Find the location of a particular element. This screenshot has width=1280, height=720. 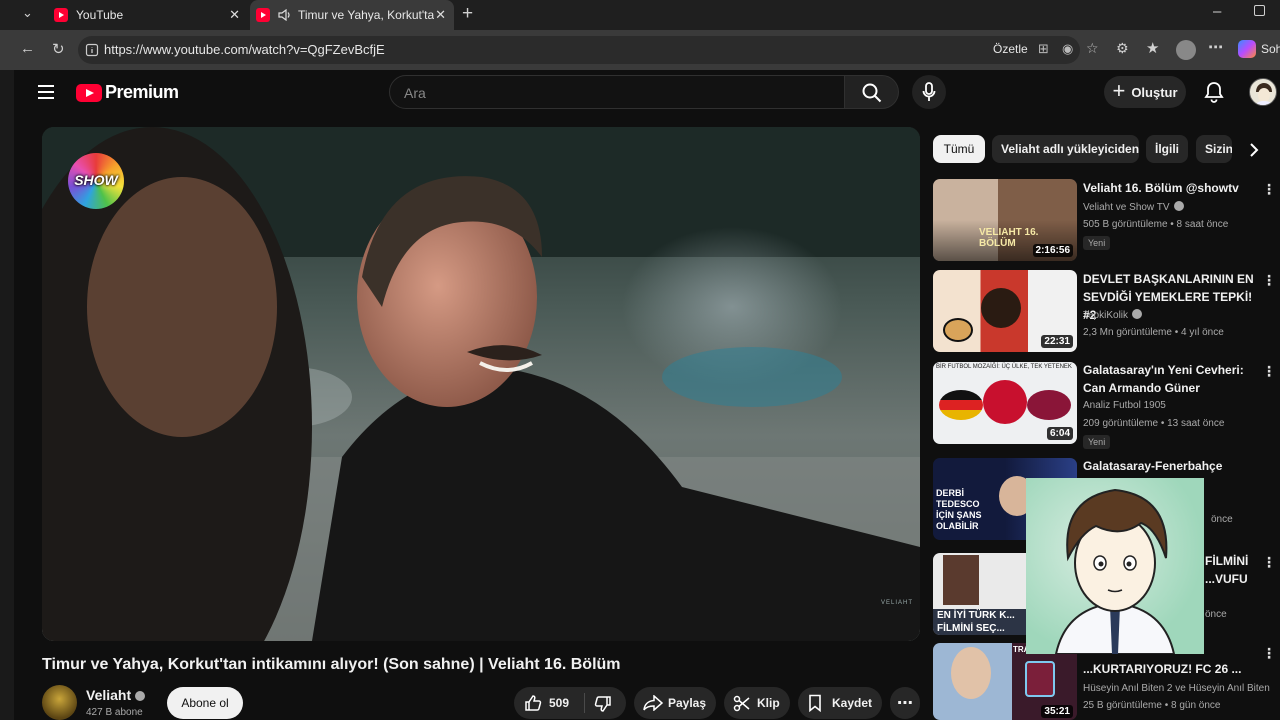

rec-thumb-text: DERBİ TEDESCO İÇİN ŞANS OLABİLİR is located at coordinates (959, 509).